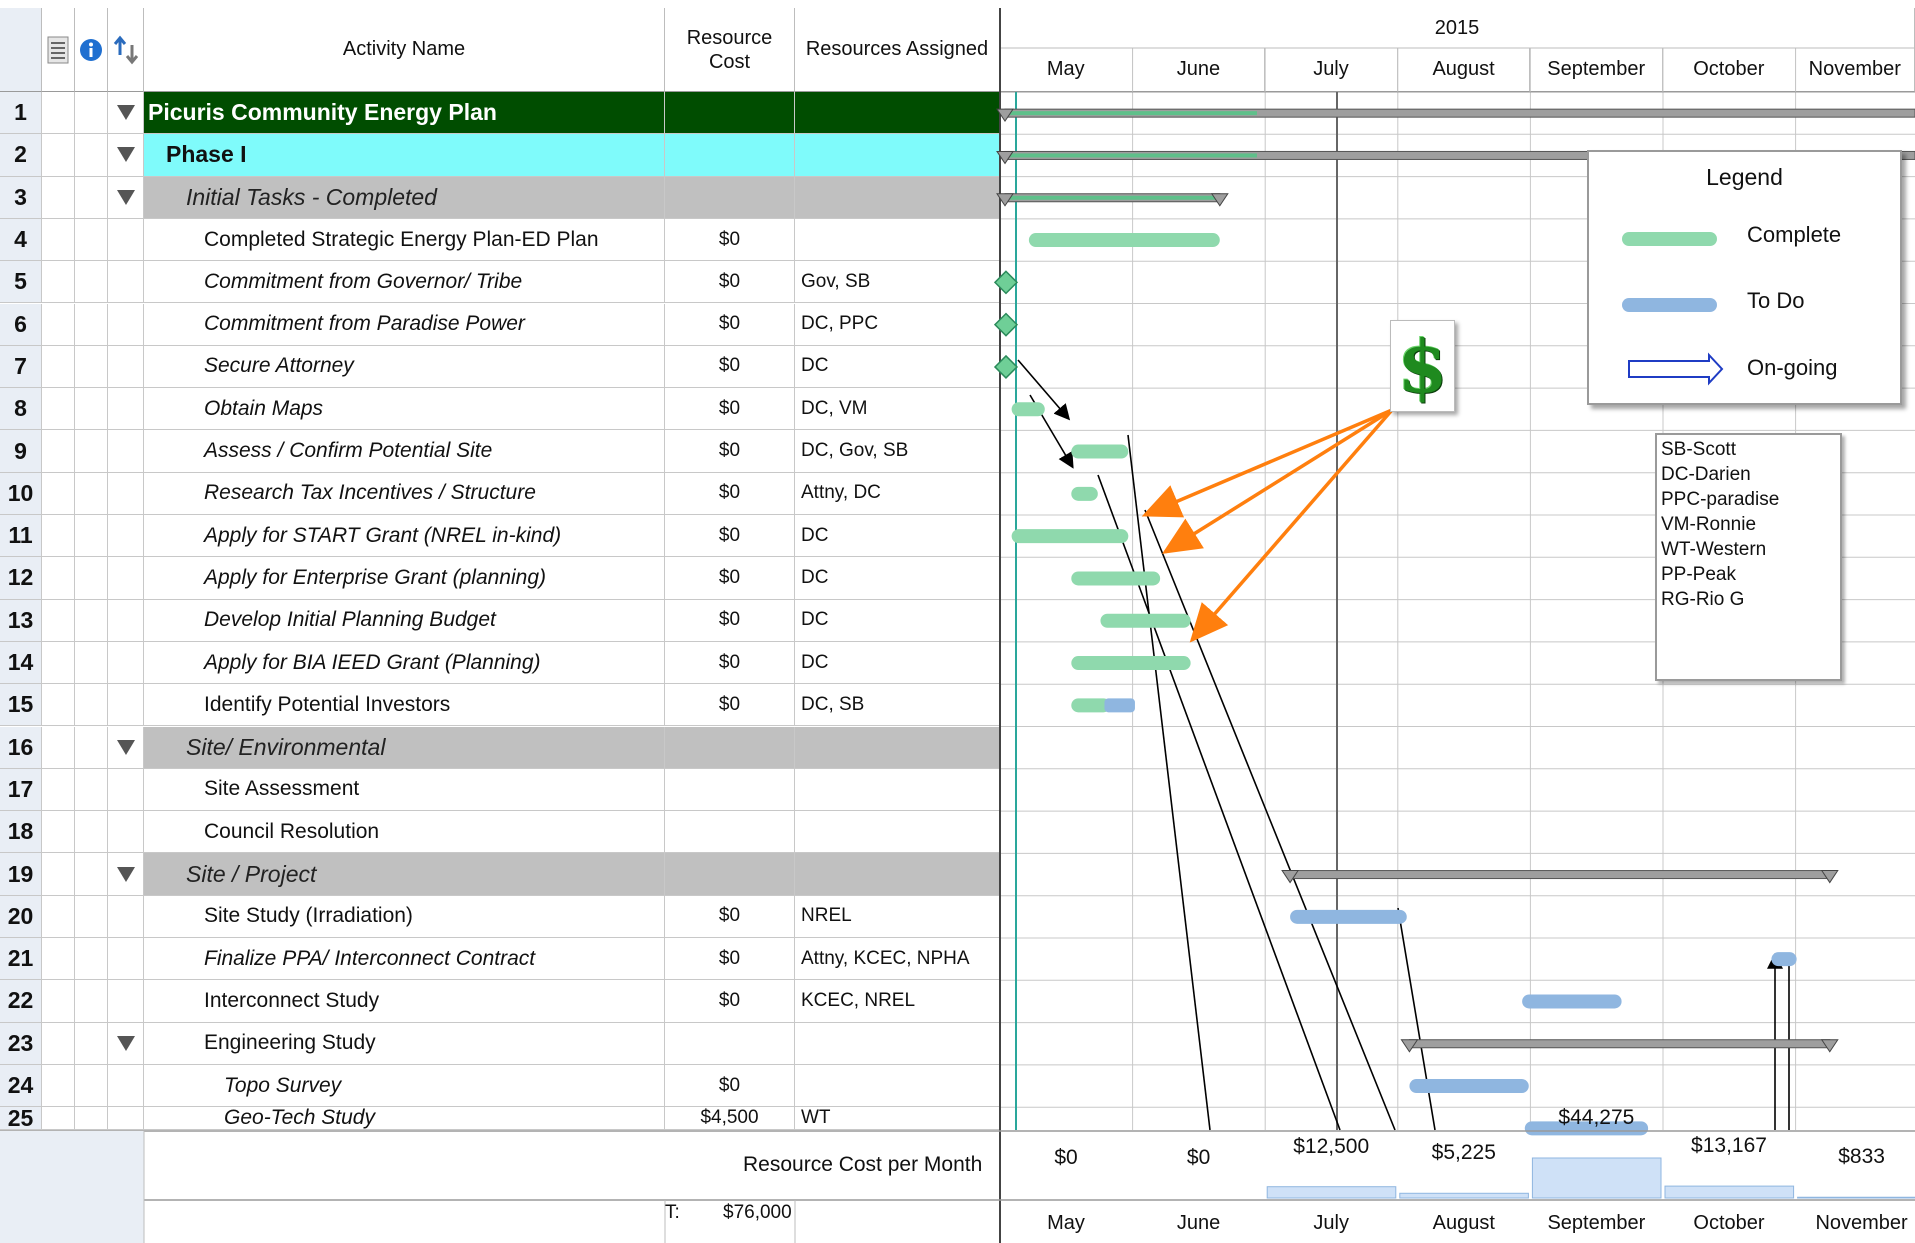  I want to click on monthly-cost-label: $5,225, so click(1463, 1153).